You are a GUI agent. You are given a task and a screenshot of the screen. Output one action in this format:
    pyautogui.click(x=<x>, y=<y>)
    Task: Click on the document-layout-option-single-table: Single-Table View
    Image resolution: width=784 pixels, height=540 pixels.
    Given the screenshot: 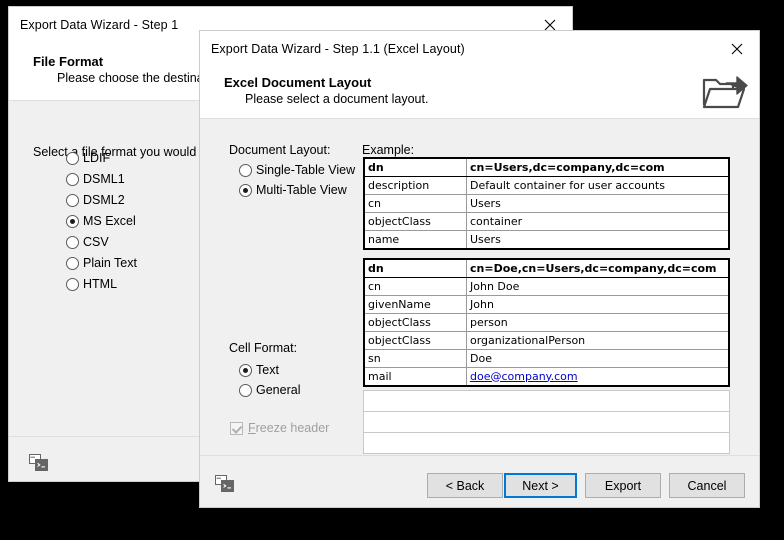 What is the action you would take?
    pyautogui.click(x=297, y=170)
    